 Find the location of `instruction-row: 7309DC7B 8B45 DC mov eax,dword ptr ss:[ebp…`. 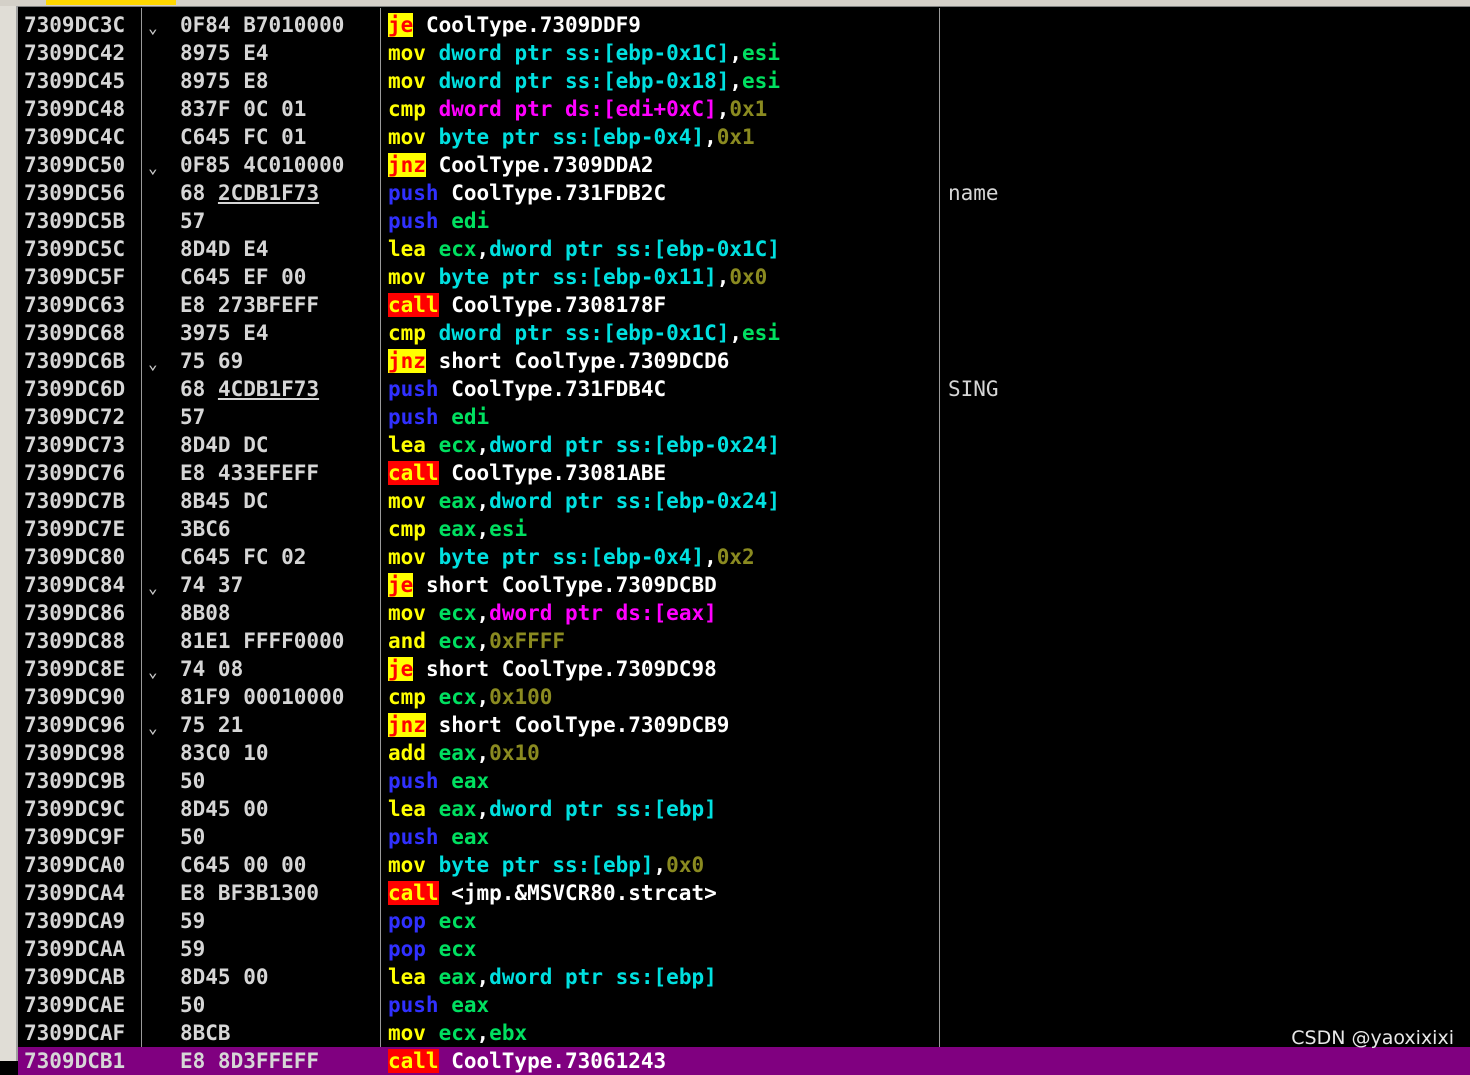

instruction-row: 7309DC7B 8B45 DC mov eax,dword ptr ss:[ebp… is located at coordinates (744, 501).